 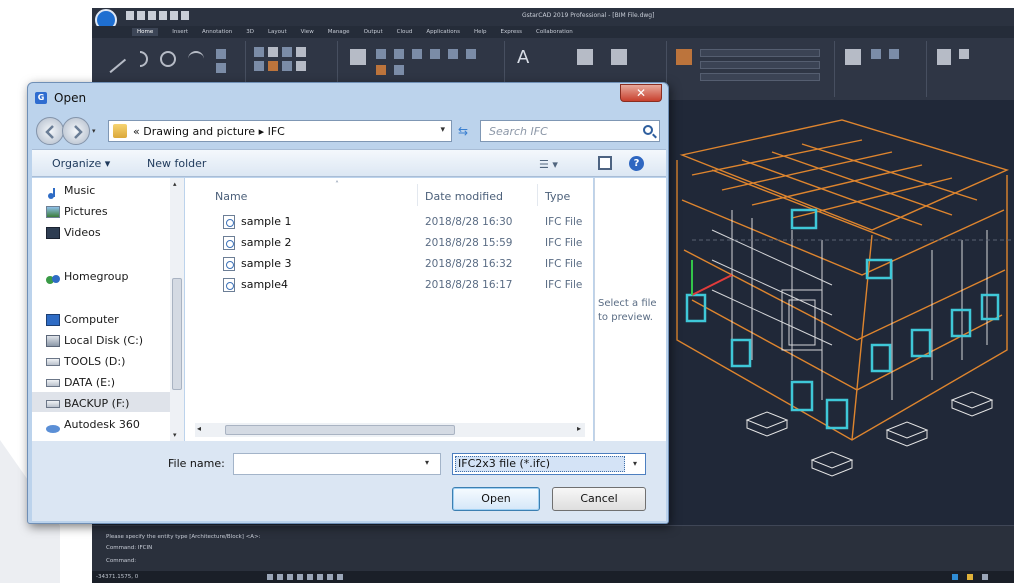 I want to click on print-icon, so click(x=174, y=15).